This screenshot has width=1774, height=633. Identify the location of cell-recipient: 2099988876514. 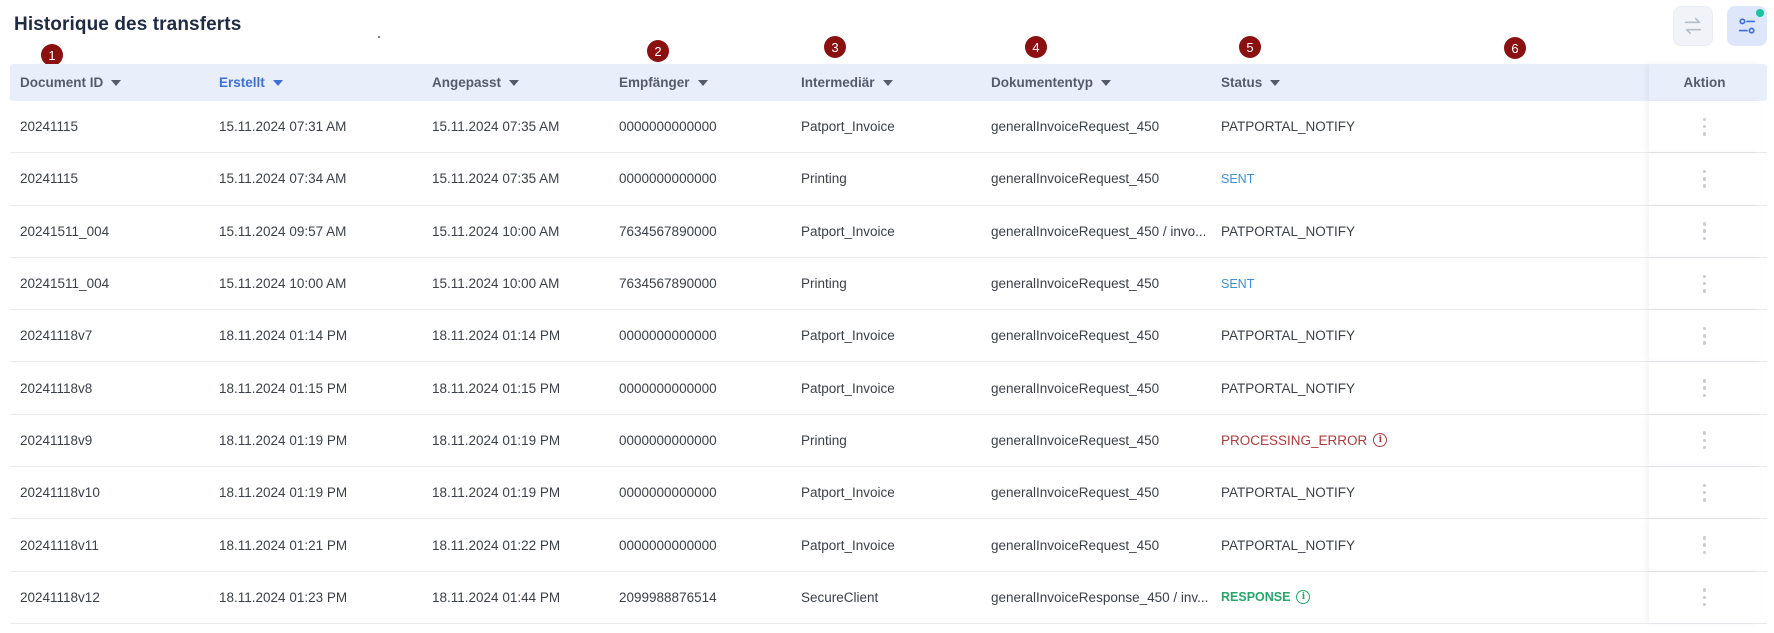
(668, 597).